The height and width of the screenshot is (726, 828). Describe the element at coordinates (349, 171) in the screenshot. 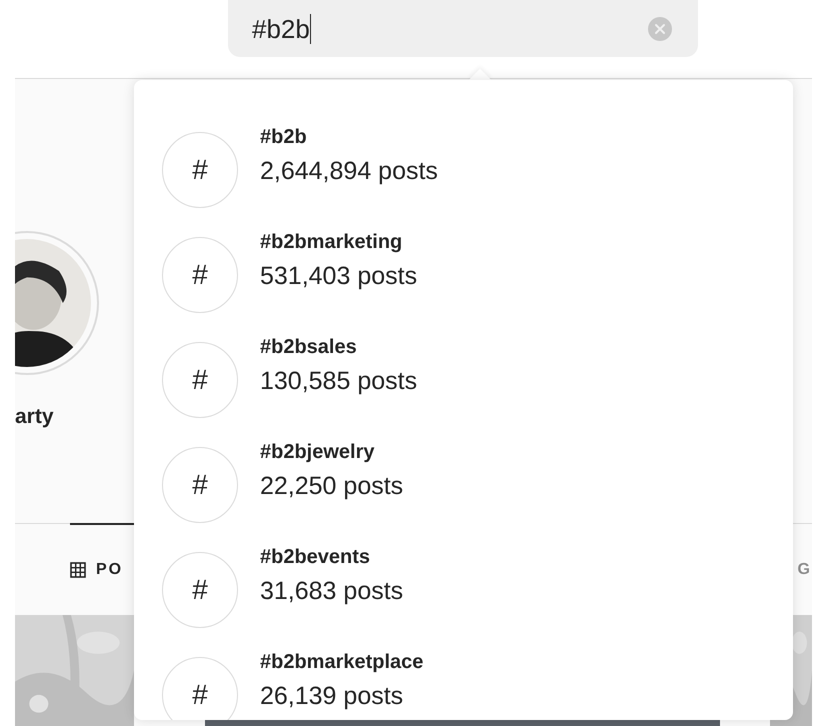

I see `post-count: 2,644,894 posts` at that location.